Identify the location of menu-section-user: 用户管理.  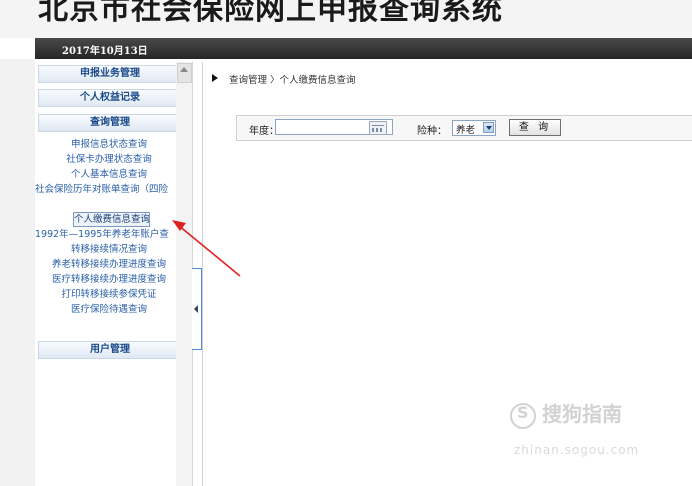
(110, 350).